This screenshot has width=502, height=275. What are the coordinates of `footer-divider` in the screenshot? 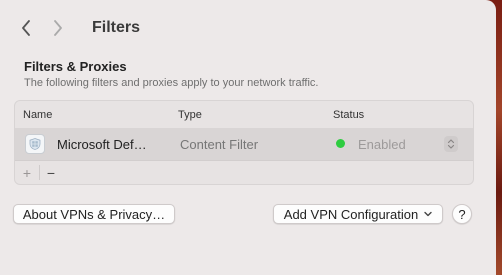 It's located at (39, 172).